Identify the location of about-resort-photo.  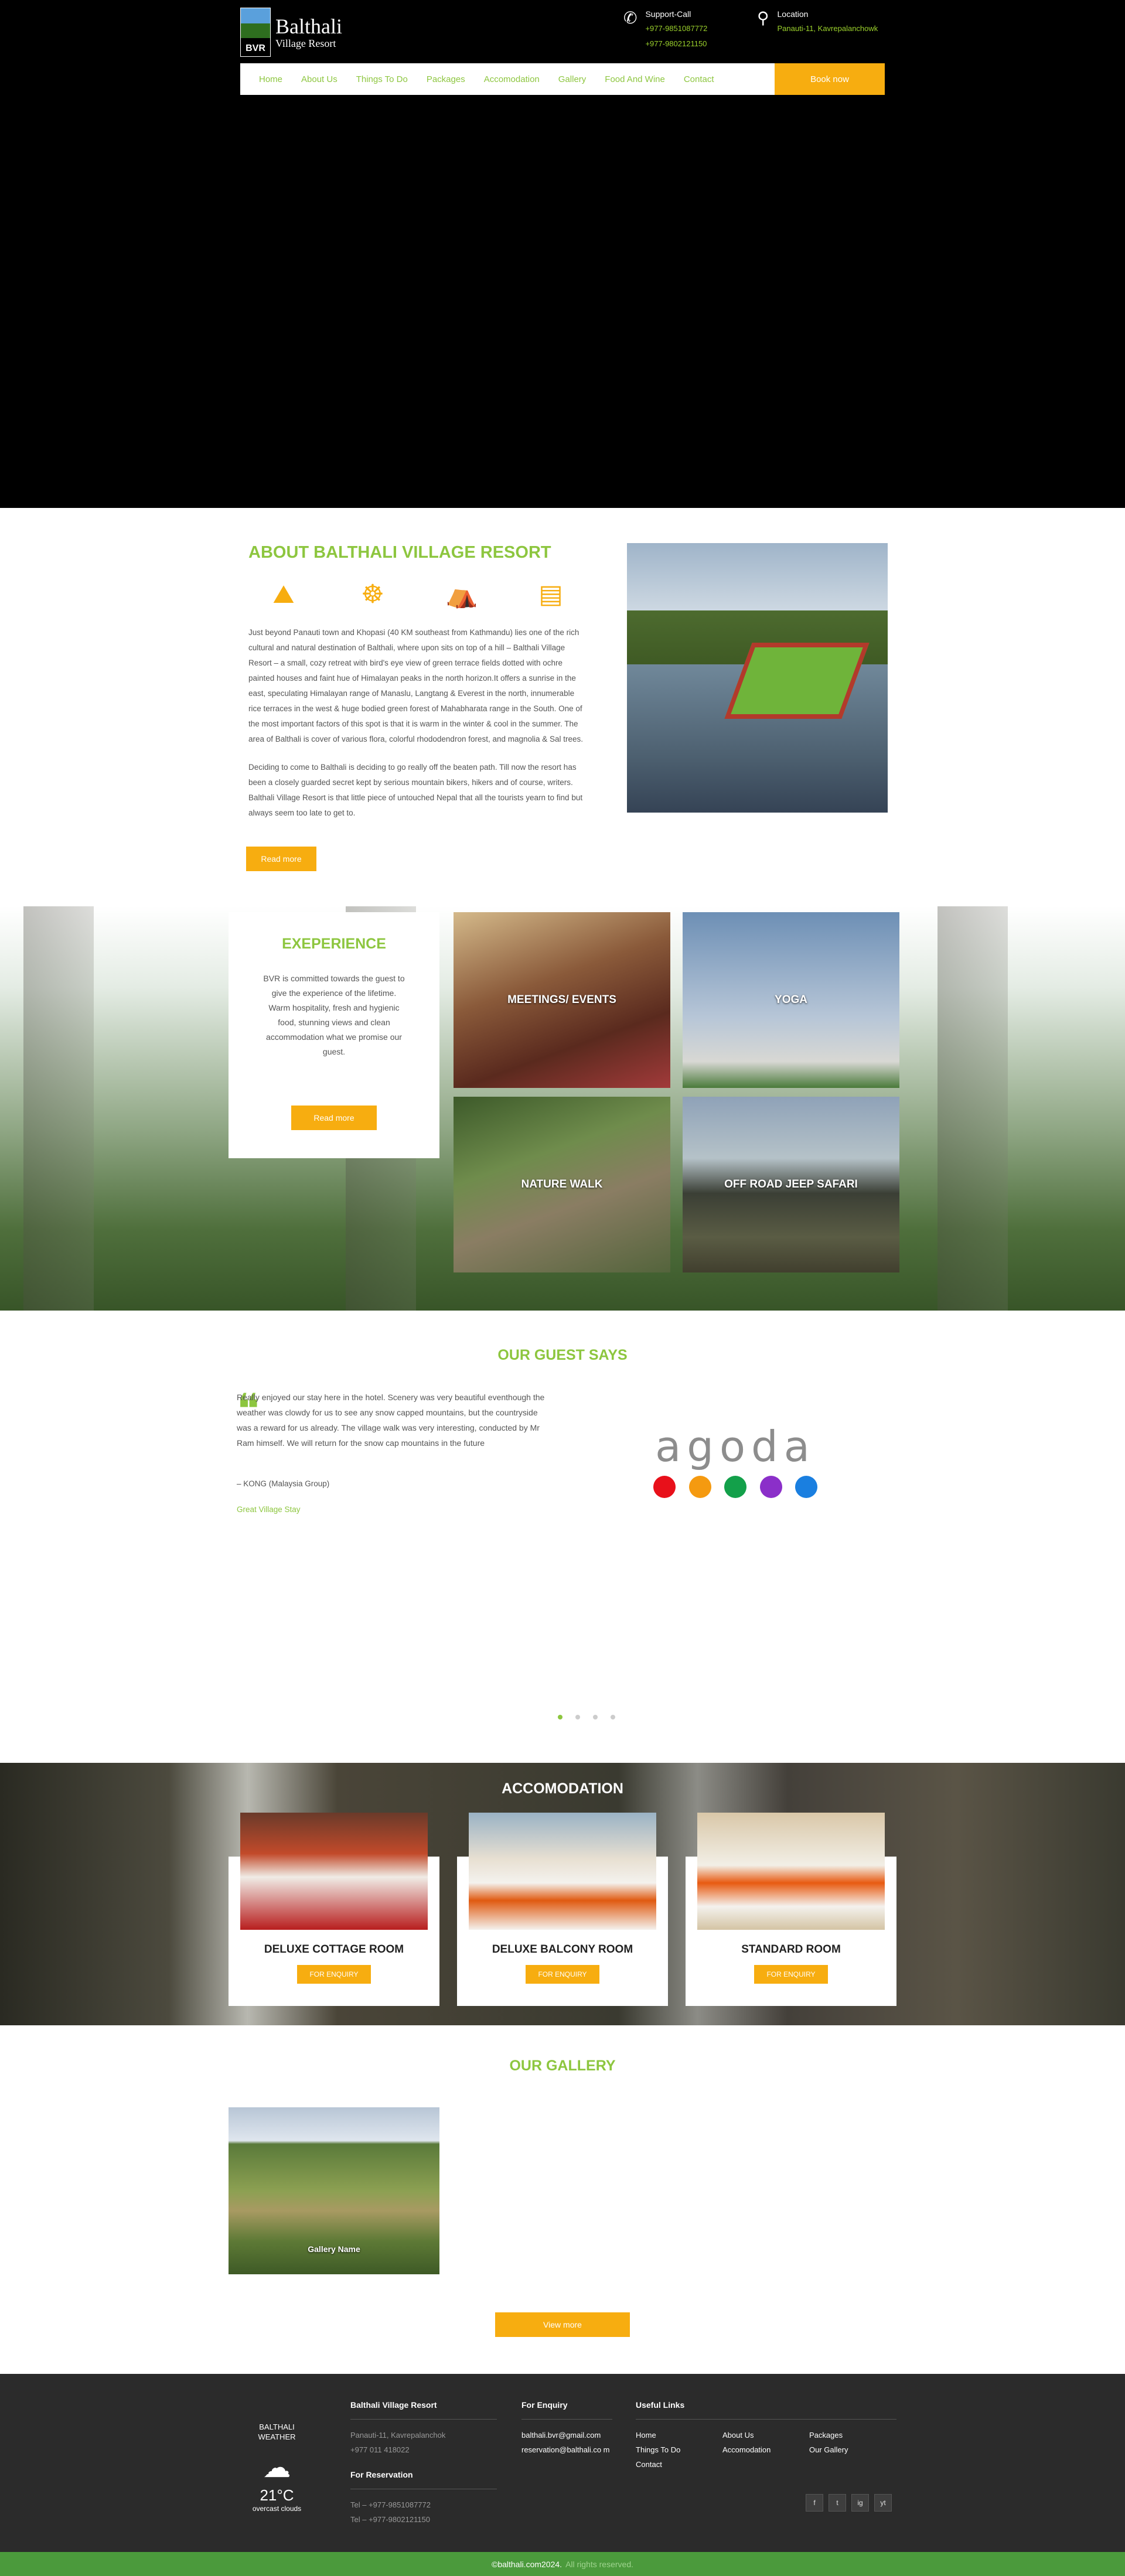
(758, 678).